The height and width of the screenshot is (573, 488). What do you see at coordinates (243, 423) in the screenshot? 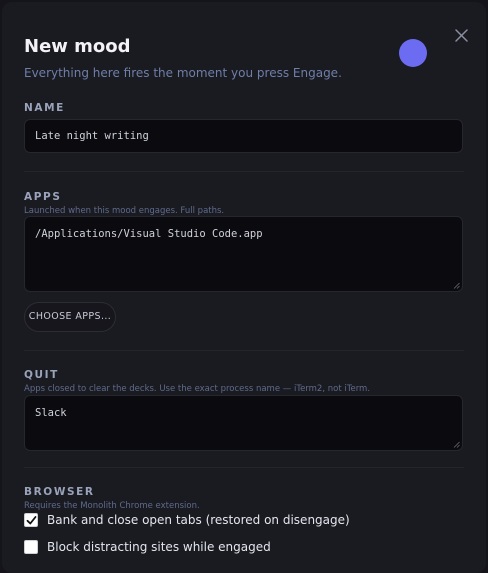
I see `quit-textarea: Slack` at bounding box center [243, 423].